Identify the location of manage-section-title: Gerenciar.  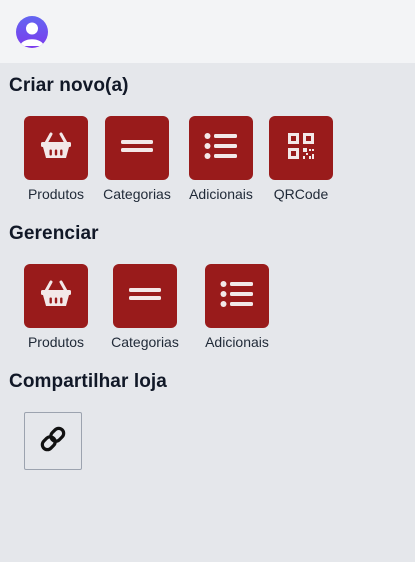
(54, 233).